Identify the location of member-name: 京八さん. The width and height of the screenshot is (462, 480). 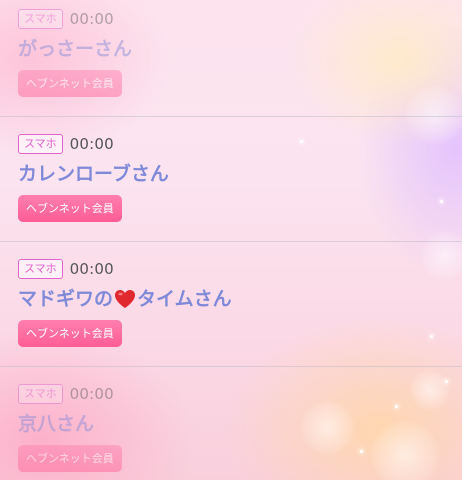
(56, 424).